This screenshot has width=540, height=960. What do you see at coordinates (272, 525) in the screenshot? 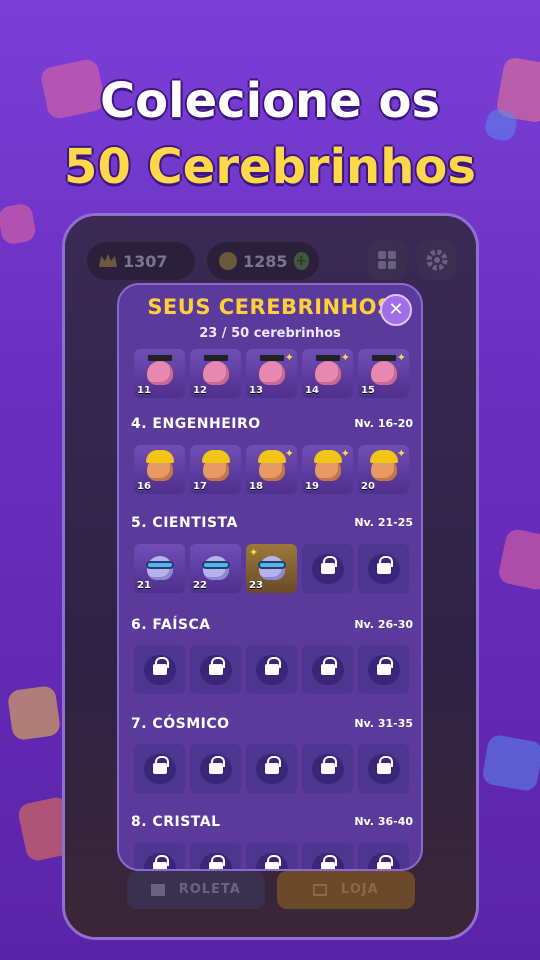
I see `section-header-cientista: 5. CIENTISTA Nv. 21-25` at bounding box center [272, 525].